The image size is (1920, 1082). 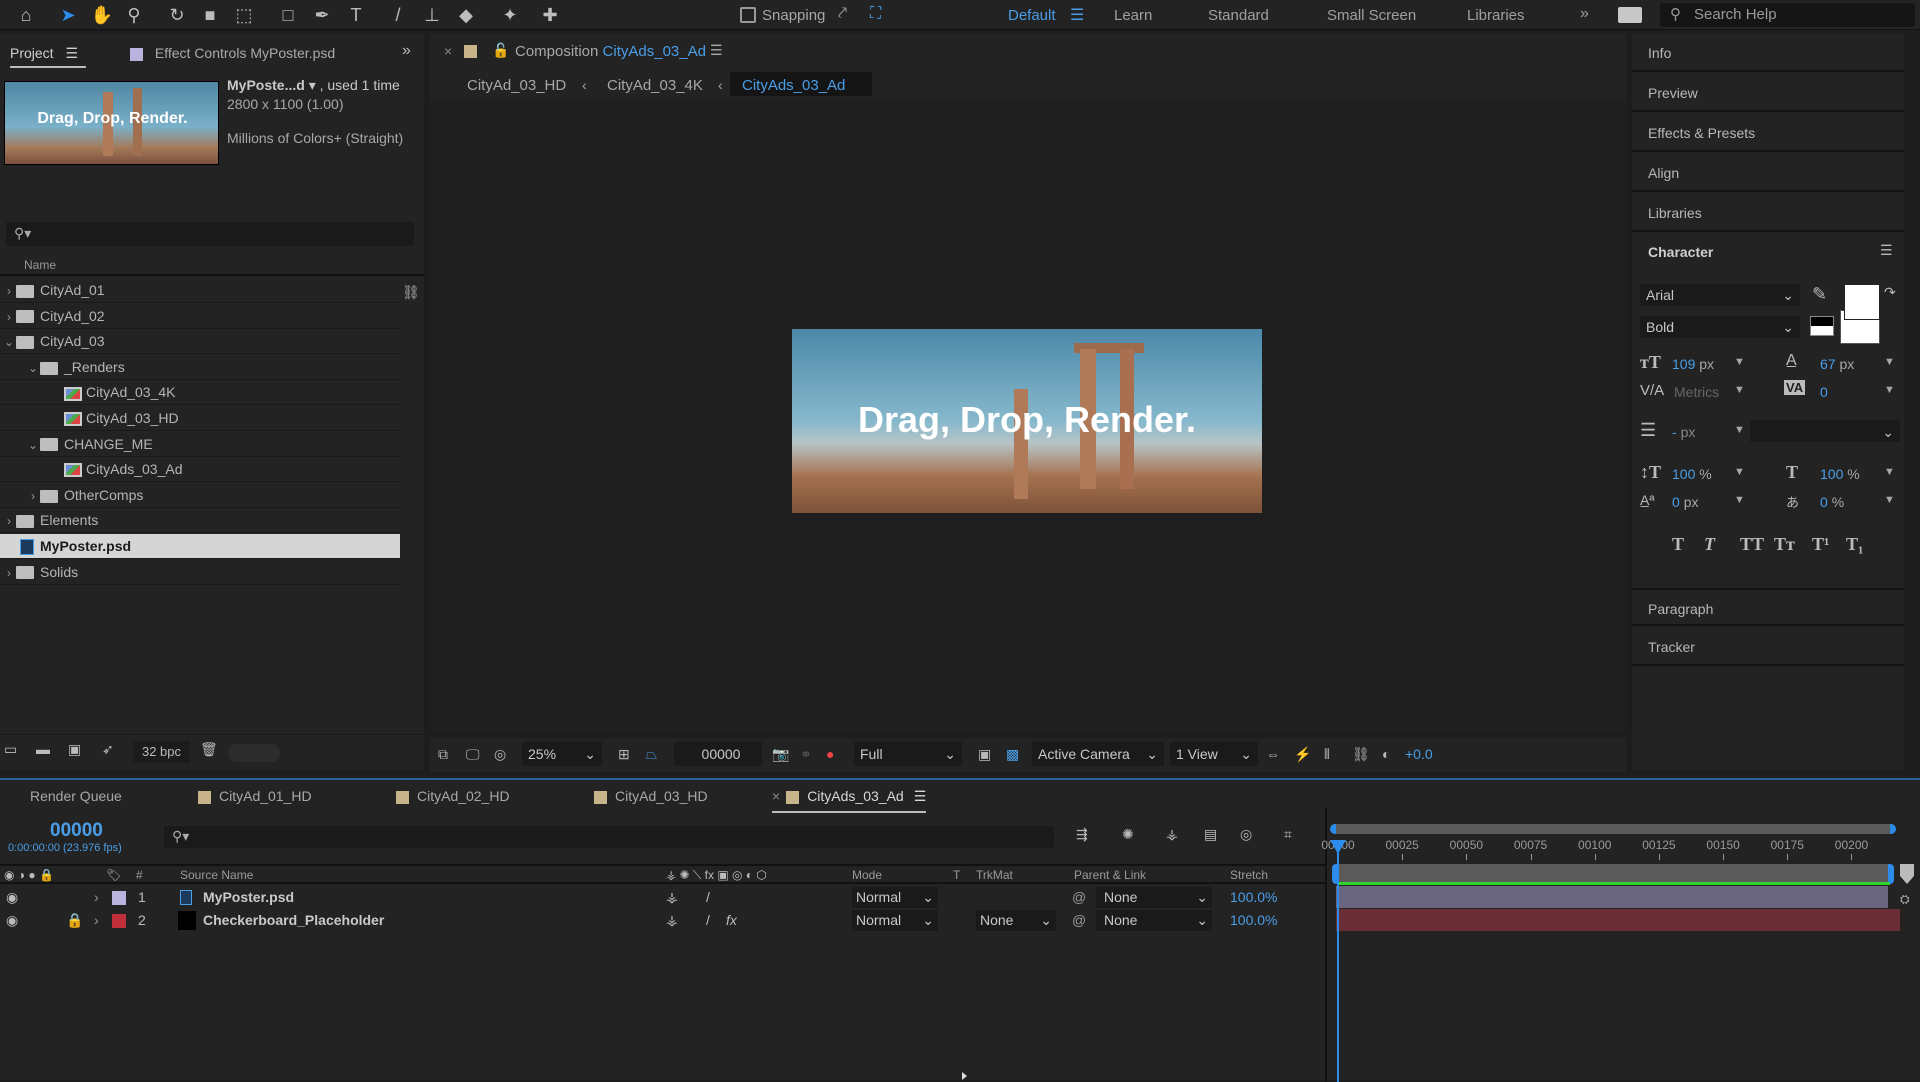 I want to click on pan-behind-tool-icon: ⬚, so click(x=244, y=15).